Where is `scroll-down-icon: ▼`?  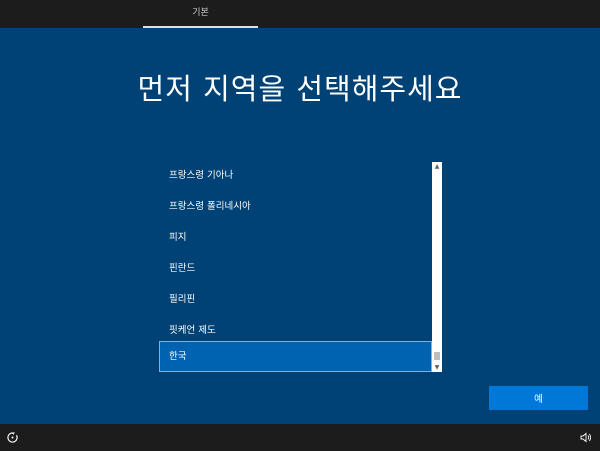
scroll-down-icon: ▼ is located at coordinates (437, 367).